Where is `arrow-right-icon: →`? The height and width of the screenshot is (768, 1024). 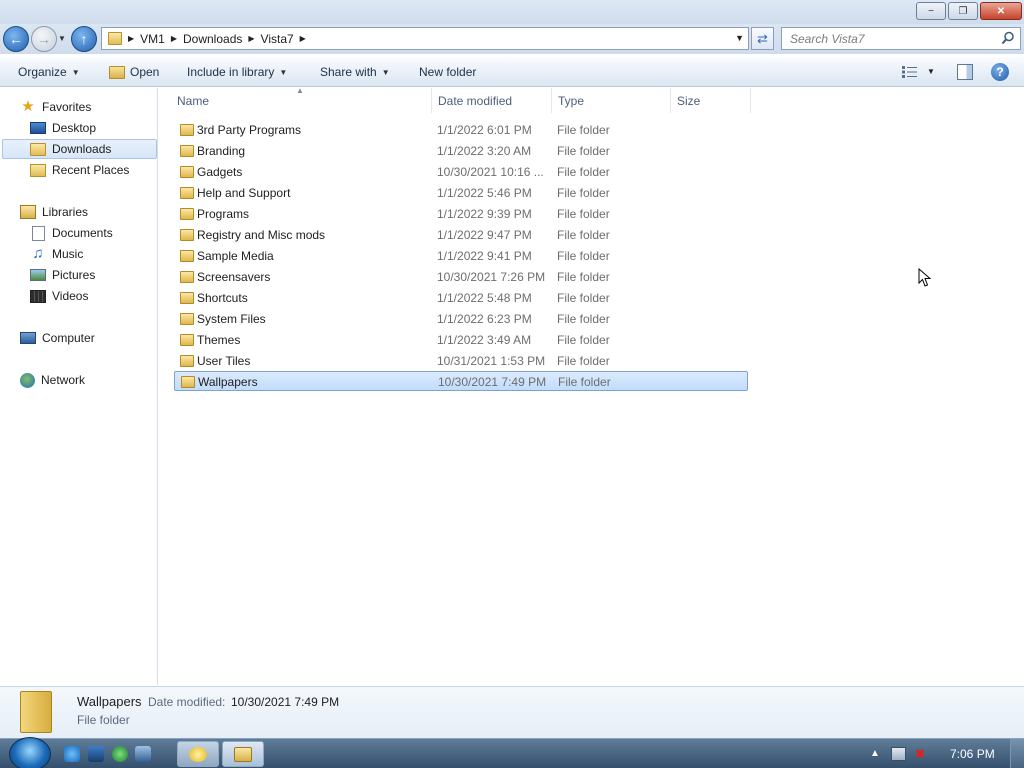
arrow-right-icon: → is located at coordinates (44, 39).